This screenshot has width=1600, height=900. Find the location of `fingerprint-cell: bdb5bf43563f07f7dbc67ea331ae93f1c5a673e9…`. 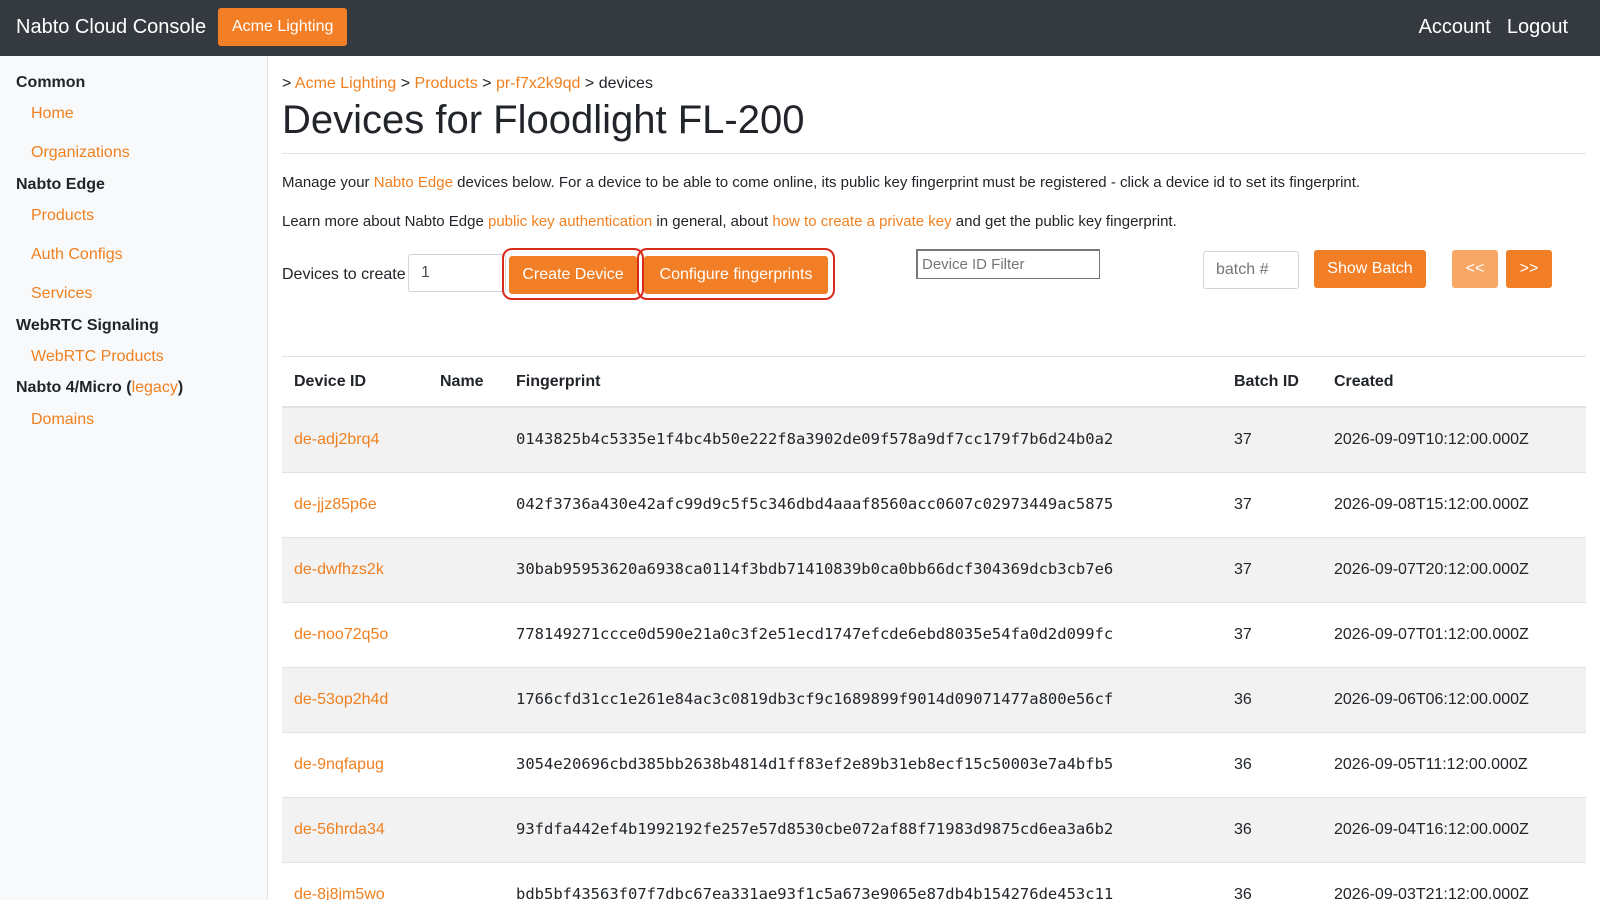

fingerprint-cell: bdb5bf43563f07f7dbc67ea331ae93f1c5a673e9… is located at coordinates (815, 892).